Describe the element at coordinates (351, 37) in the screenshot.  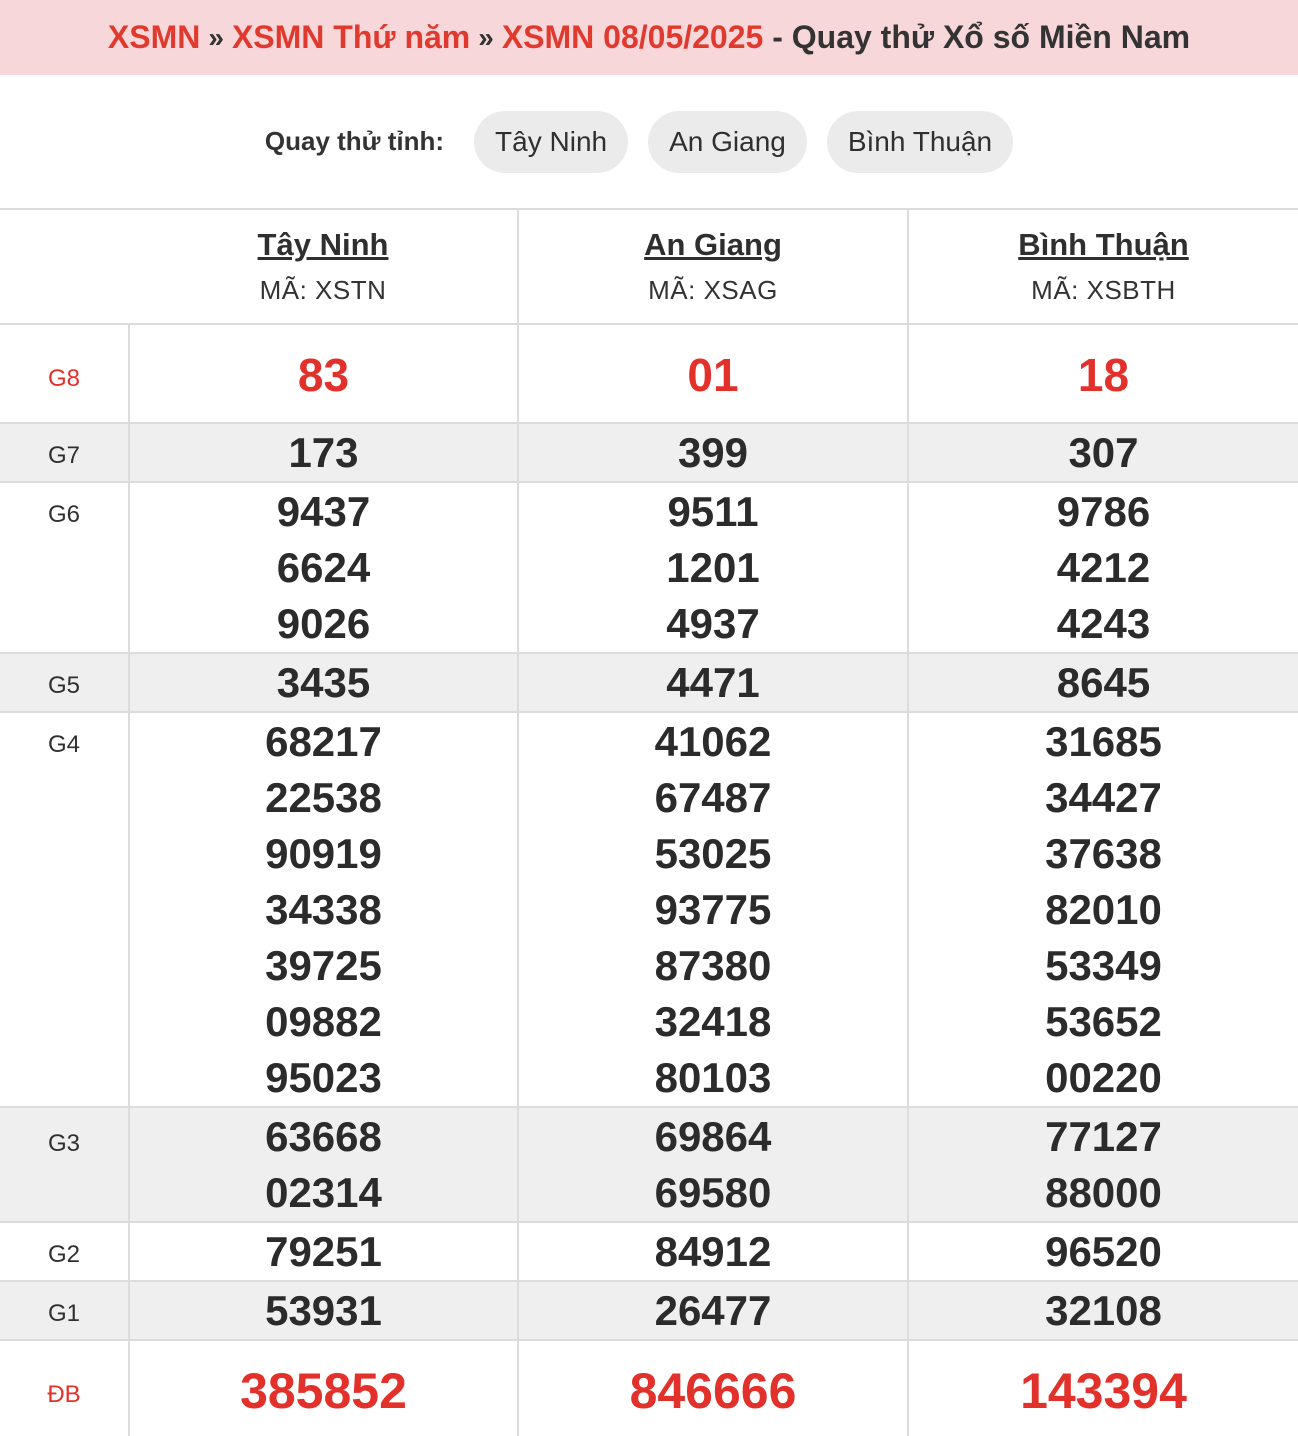
I see `breadcrumb-thu-nam-link: XSMN Thứ năm` at that location.